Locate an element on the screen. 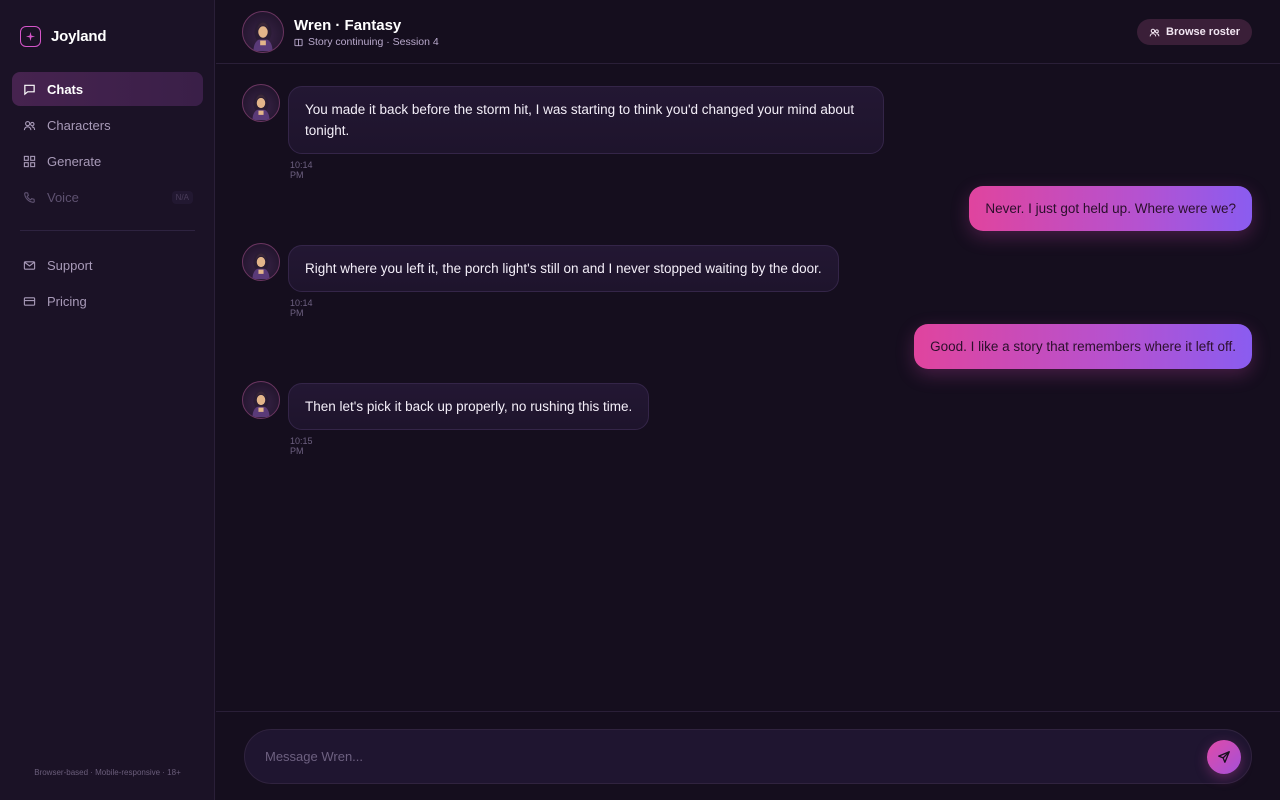 This screenshot has width=1280, height=800. browse-roster-button: Browse roster is located at coordinates (1194, 32).